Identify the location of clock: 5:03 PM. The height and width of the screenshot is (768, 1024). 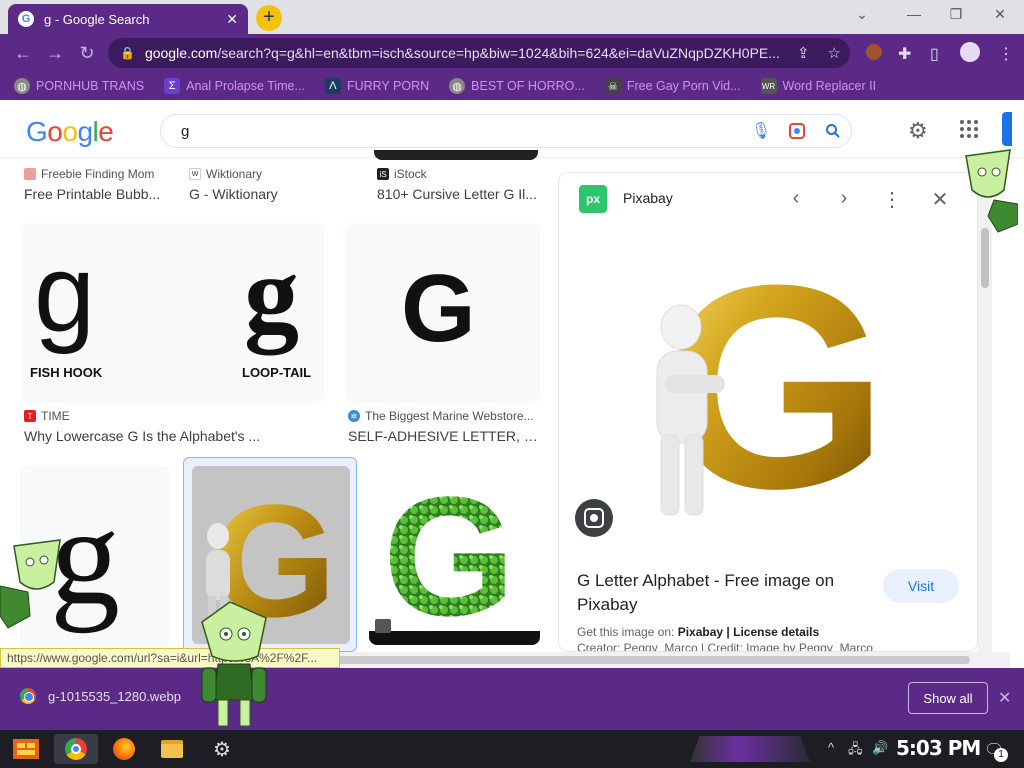
(938, 748).